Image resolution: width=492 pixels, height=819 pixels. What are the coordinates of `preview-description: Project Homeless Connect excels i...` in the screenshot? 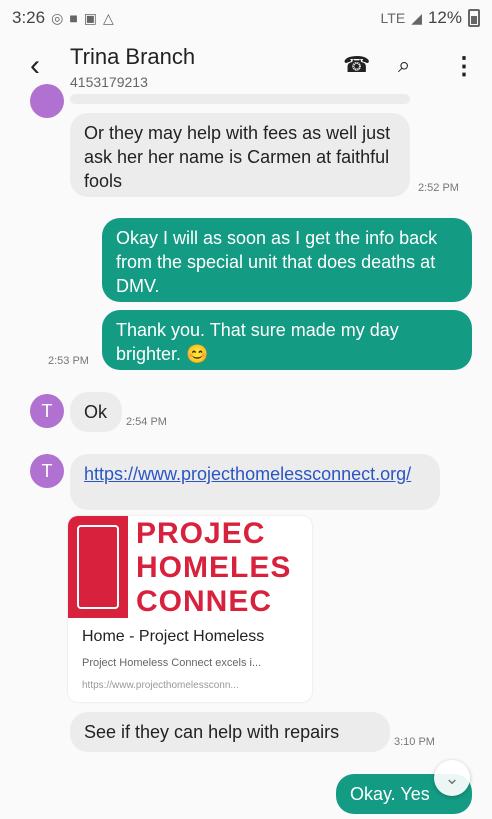 It's located at (172, 663).